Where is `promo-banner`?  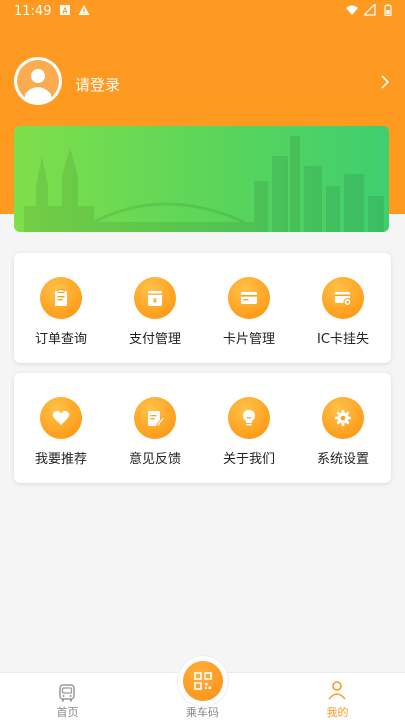
promo-banner is located at coordinates (201, 179).